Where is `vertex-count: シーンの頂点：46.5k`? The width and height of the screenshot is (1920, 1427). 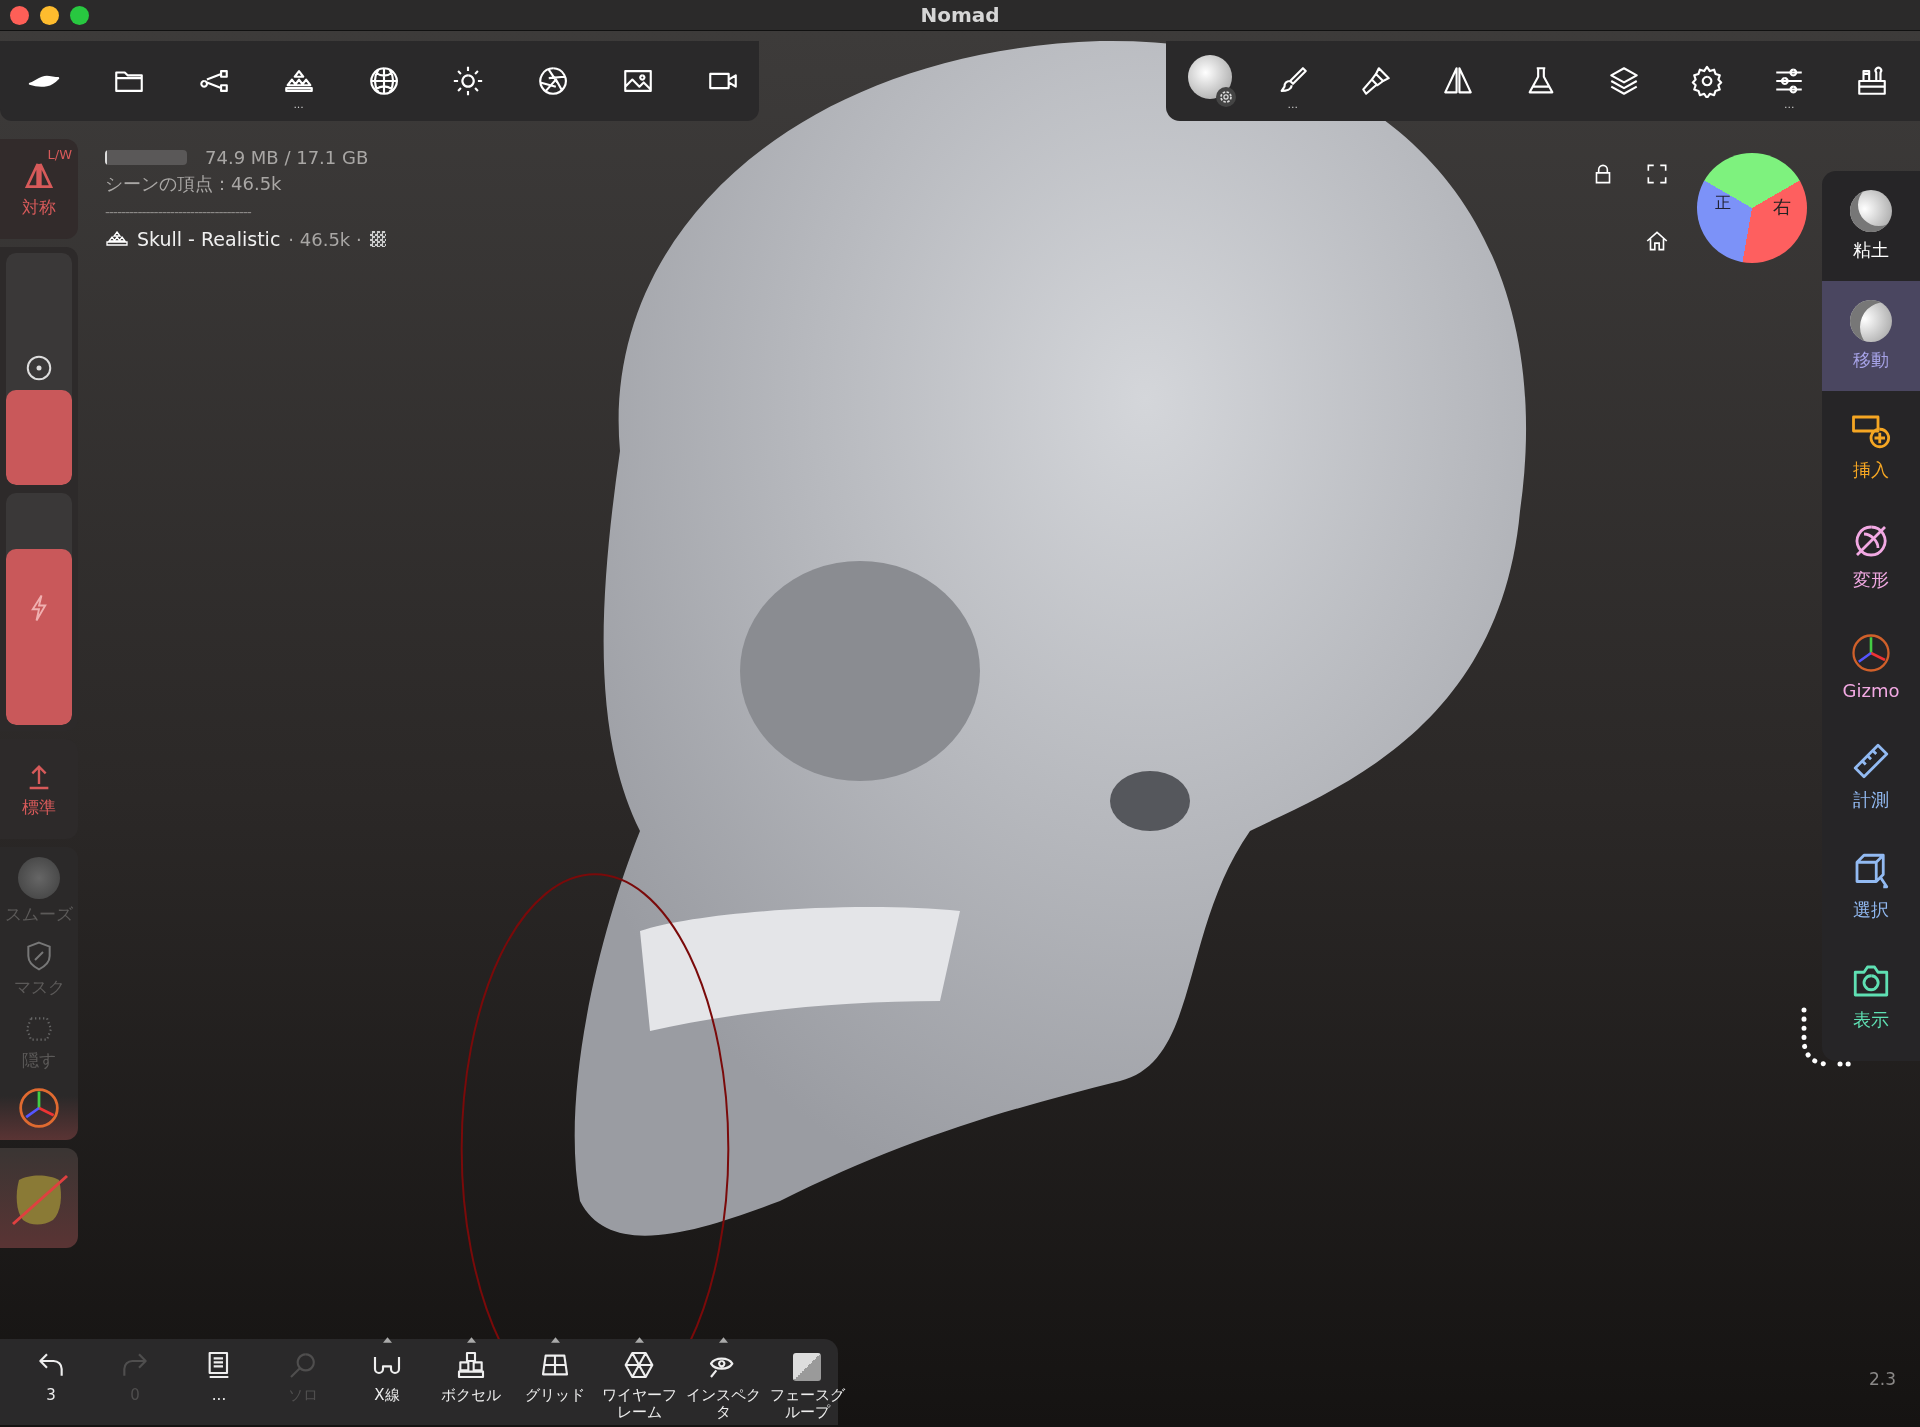
vertex-count: シーンの頂点：46.5k is located at coordinates (194, 184).